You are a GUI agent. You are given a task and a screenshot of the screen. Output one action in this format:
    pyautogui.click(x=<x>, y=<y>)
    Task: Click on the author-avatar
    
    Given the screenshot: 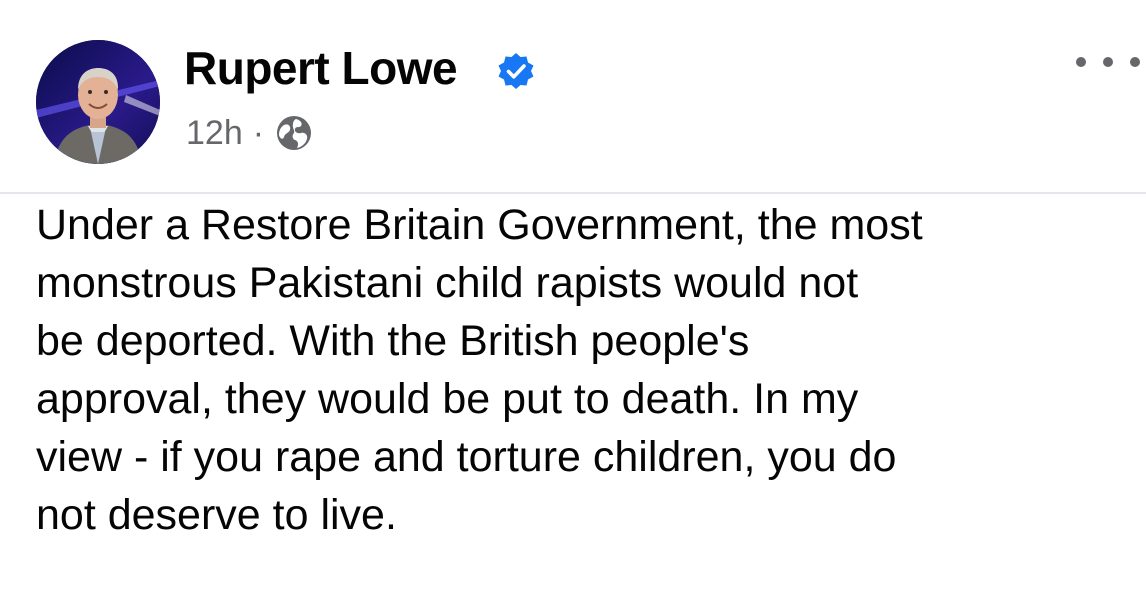 What is the action you would take?
    pyautogui.click(x=98, y=102)
    